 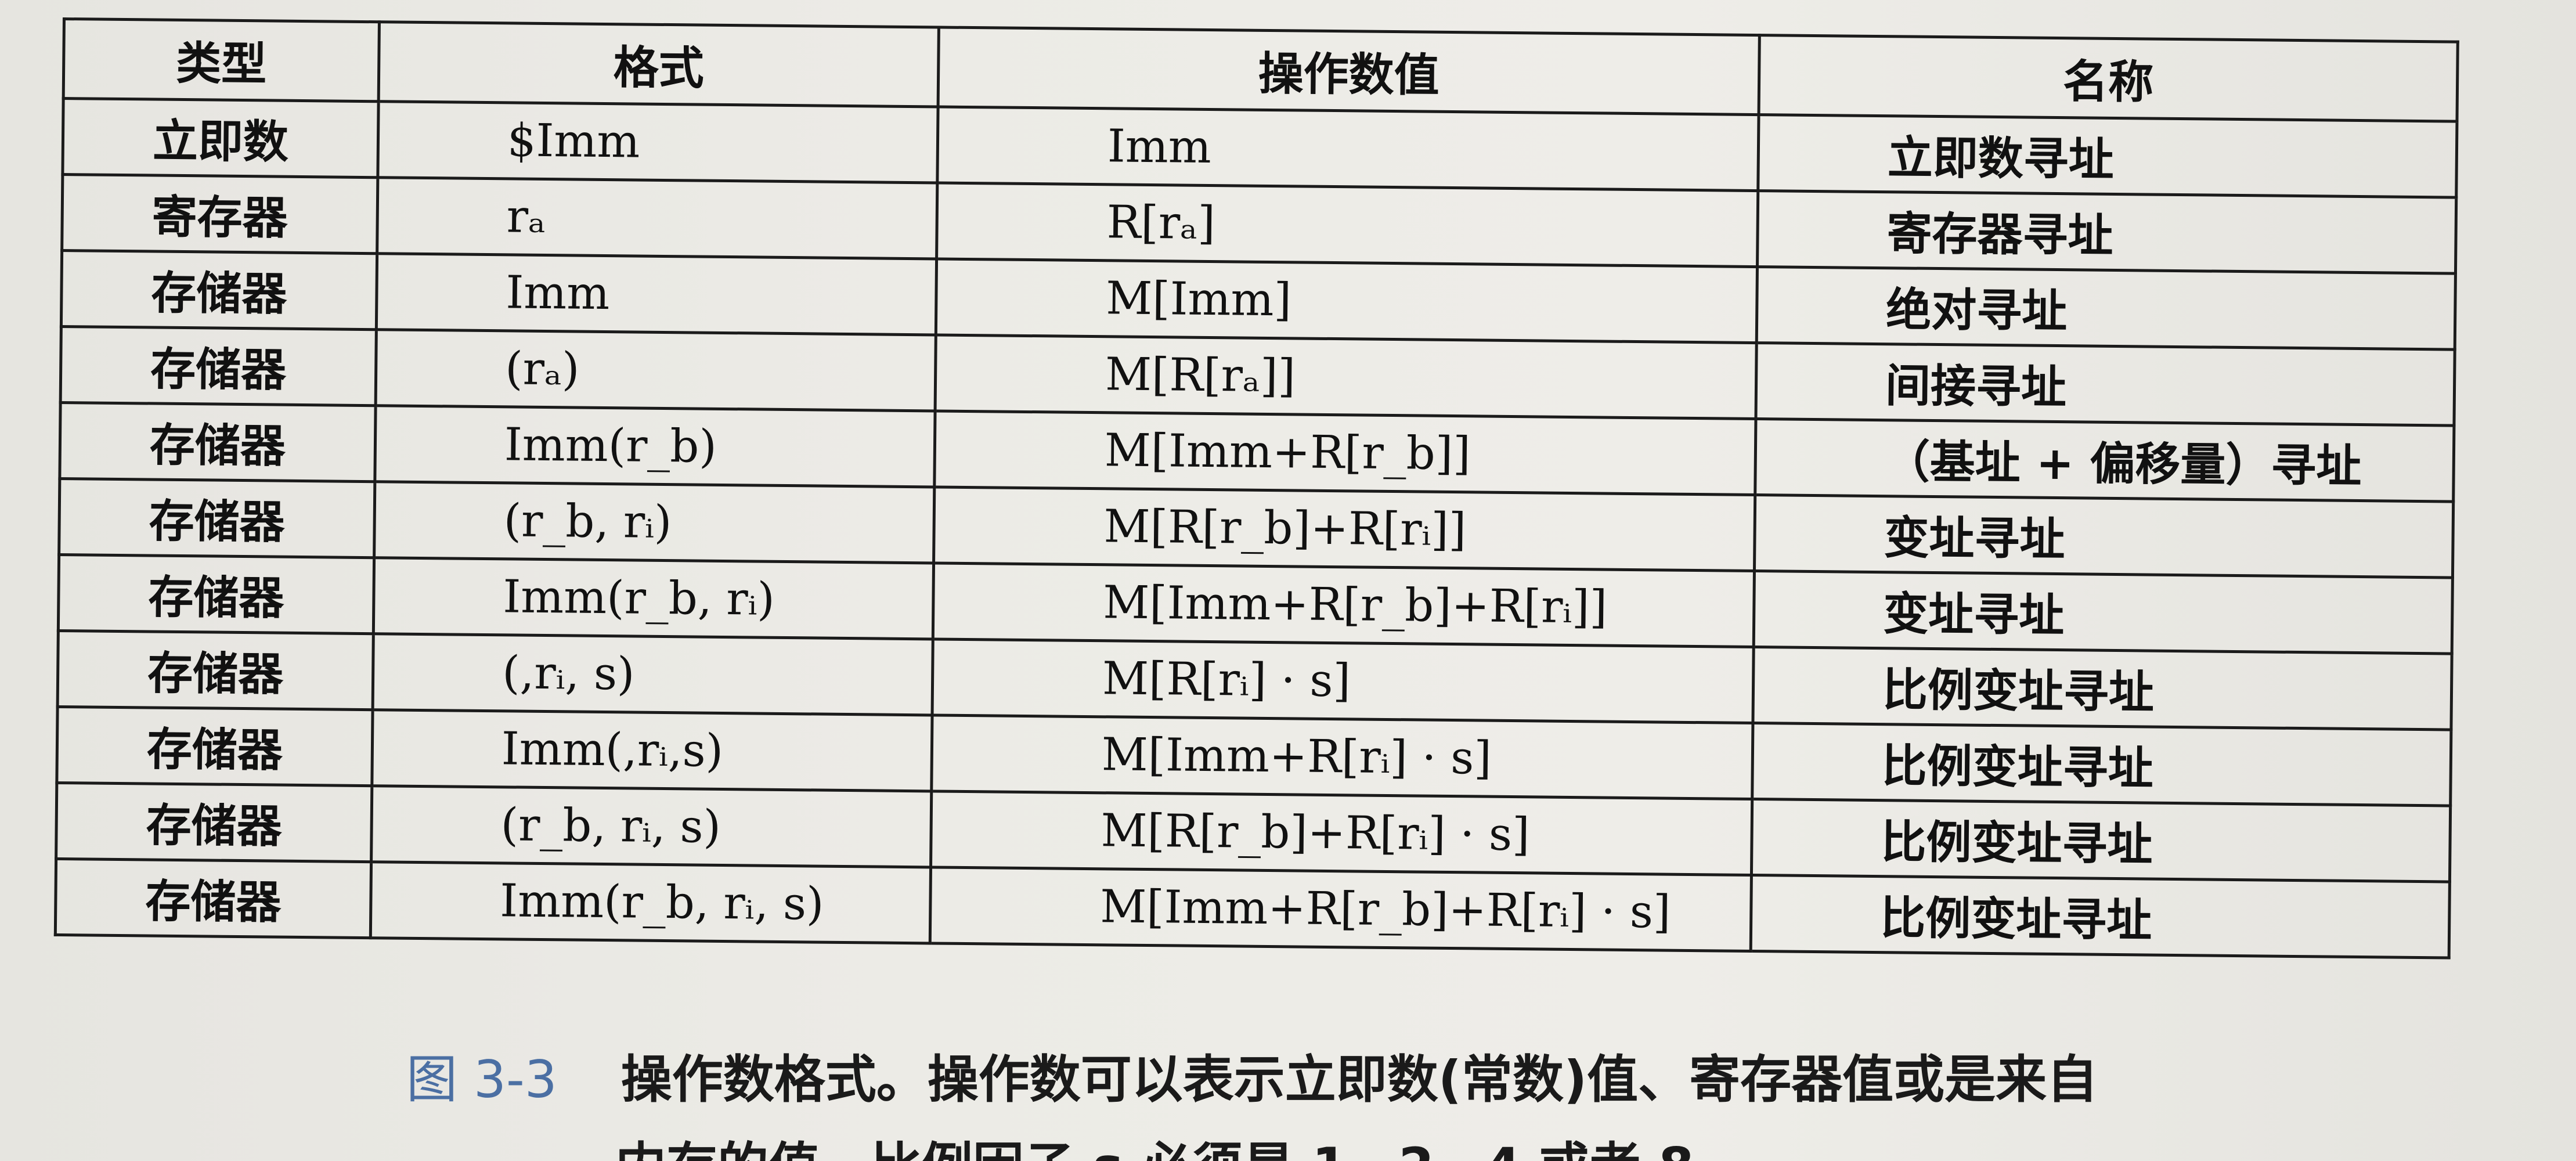 I want to click on caption-line-2: 内存的值。比例因子 s 必须是 1、2、4 或者 8, so click(x=1252, y=1142).